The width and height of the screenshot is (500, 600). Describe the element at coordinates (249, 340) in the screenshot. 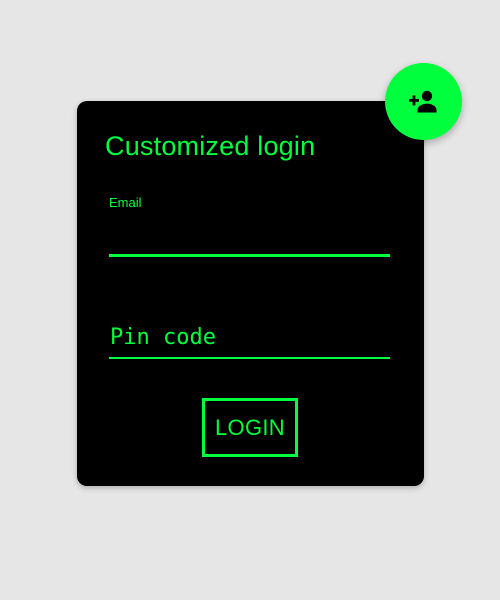

I see `pin-code-field` at that location.